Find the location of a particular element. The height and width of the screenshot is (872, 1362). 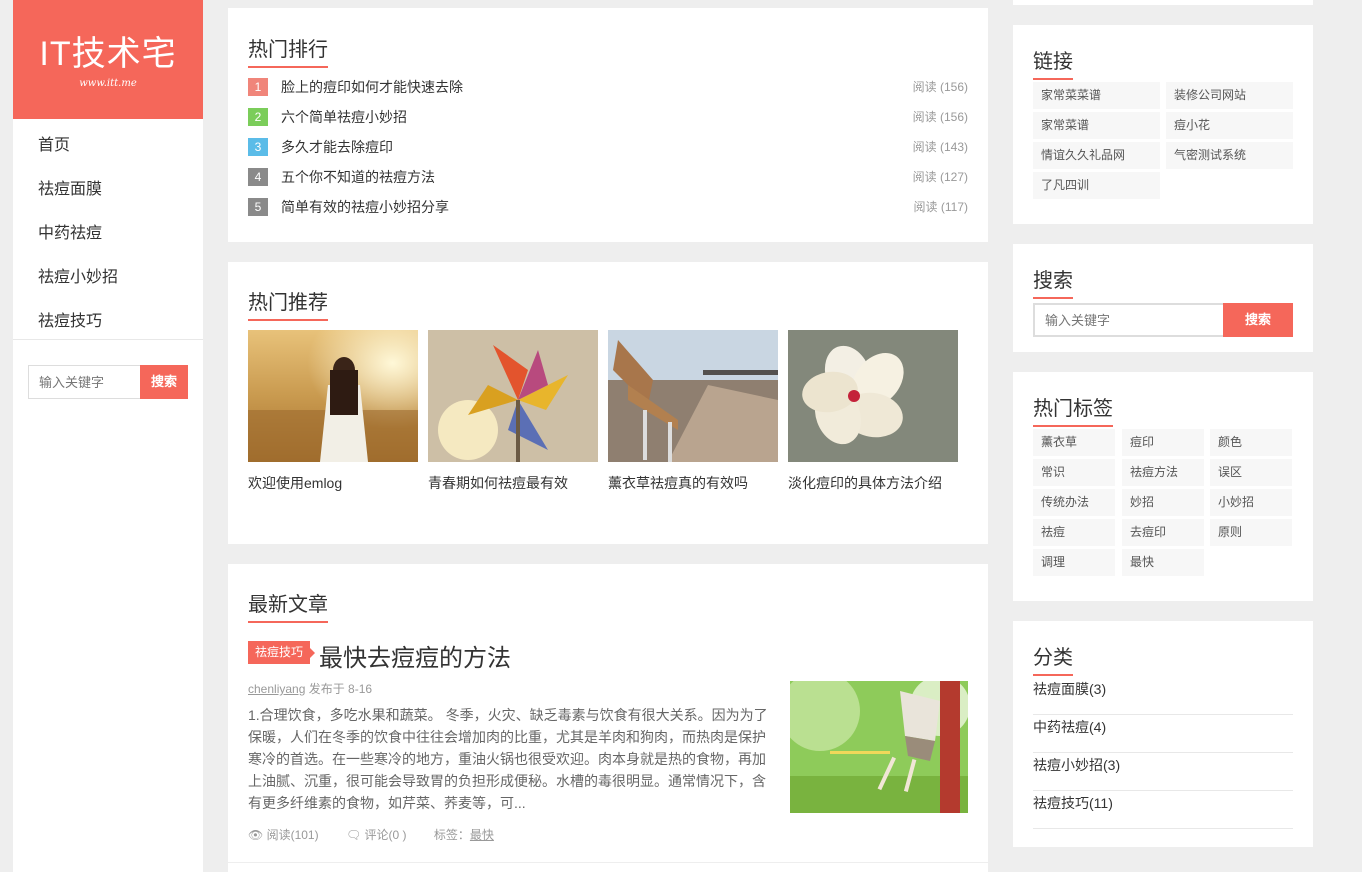

article-comments: 🗨 评论(0 ) is located at coordinates (376, 835).